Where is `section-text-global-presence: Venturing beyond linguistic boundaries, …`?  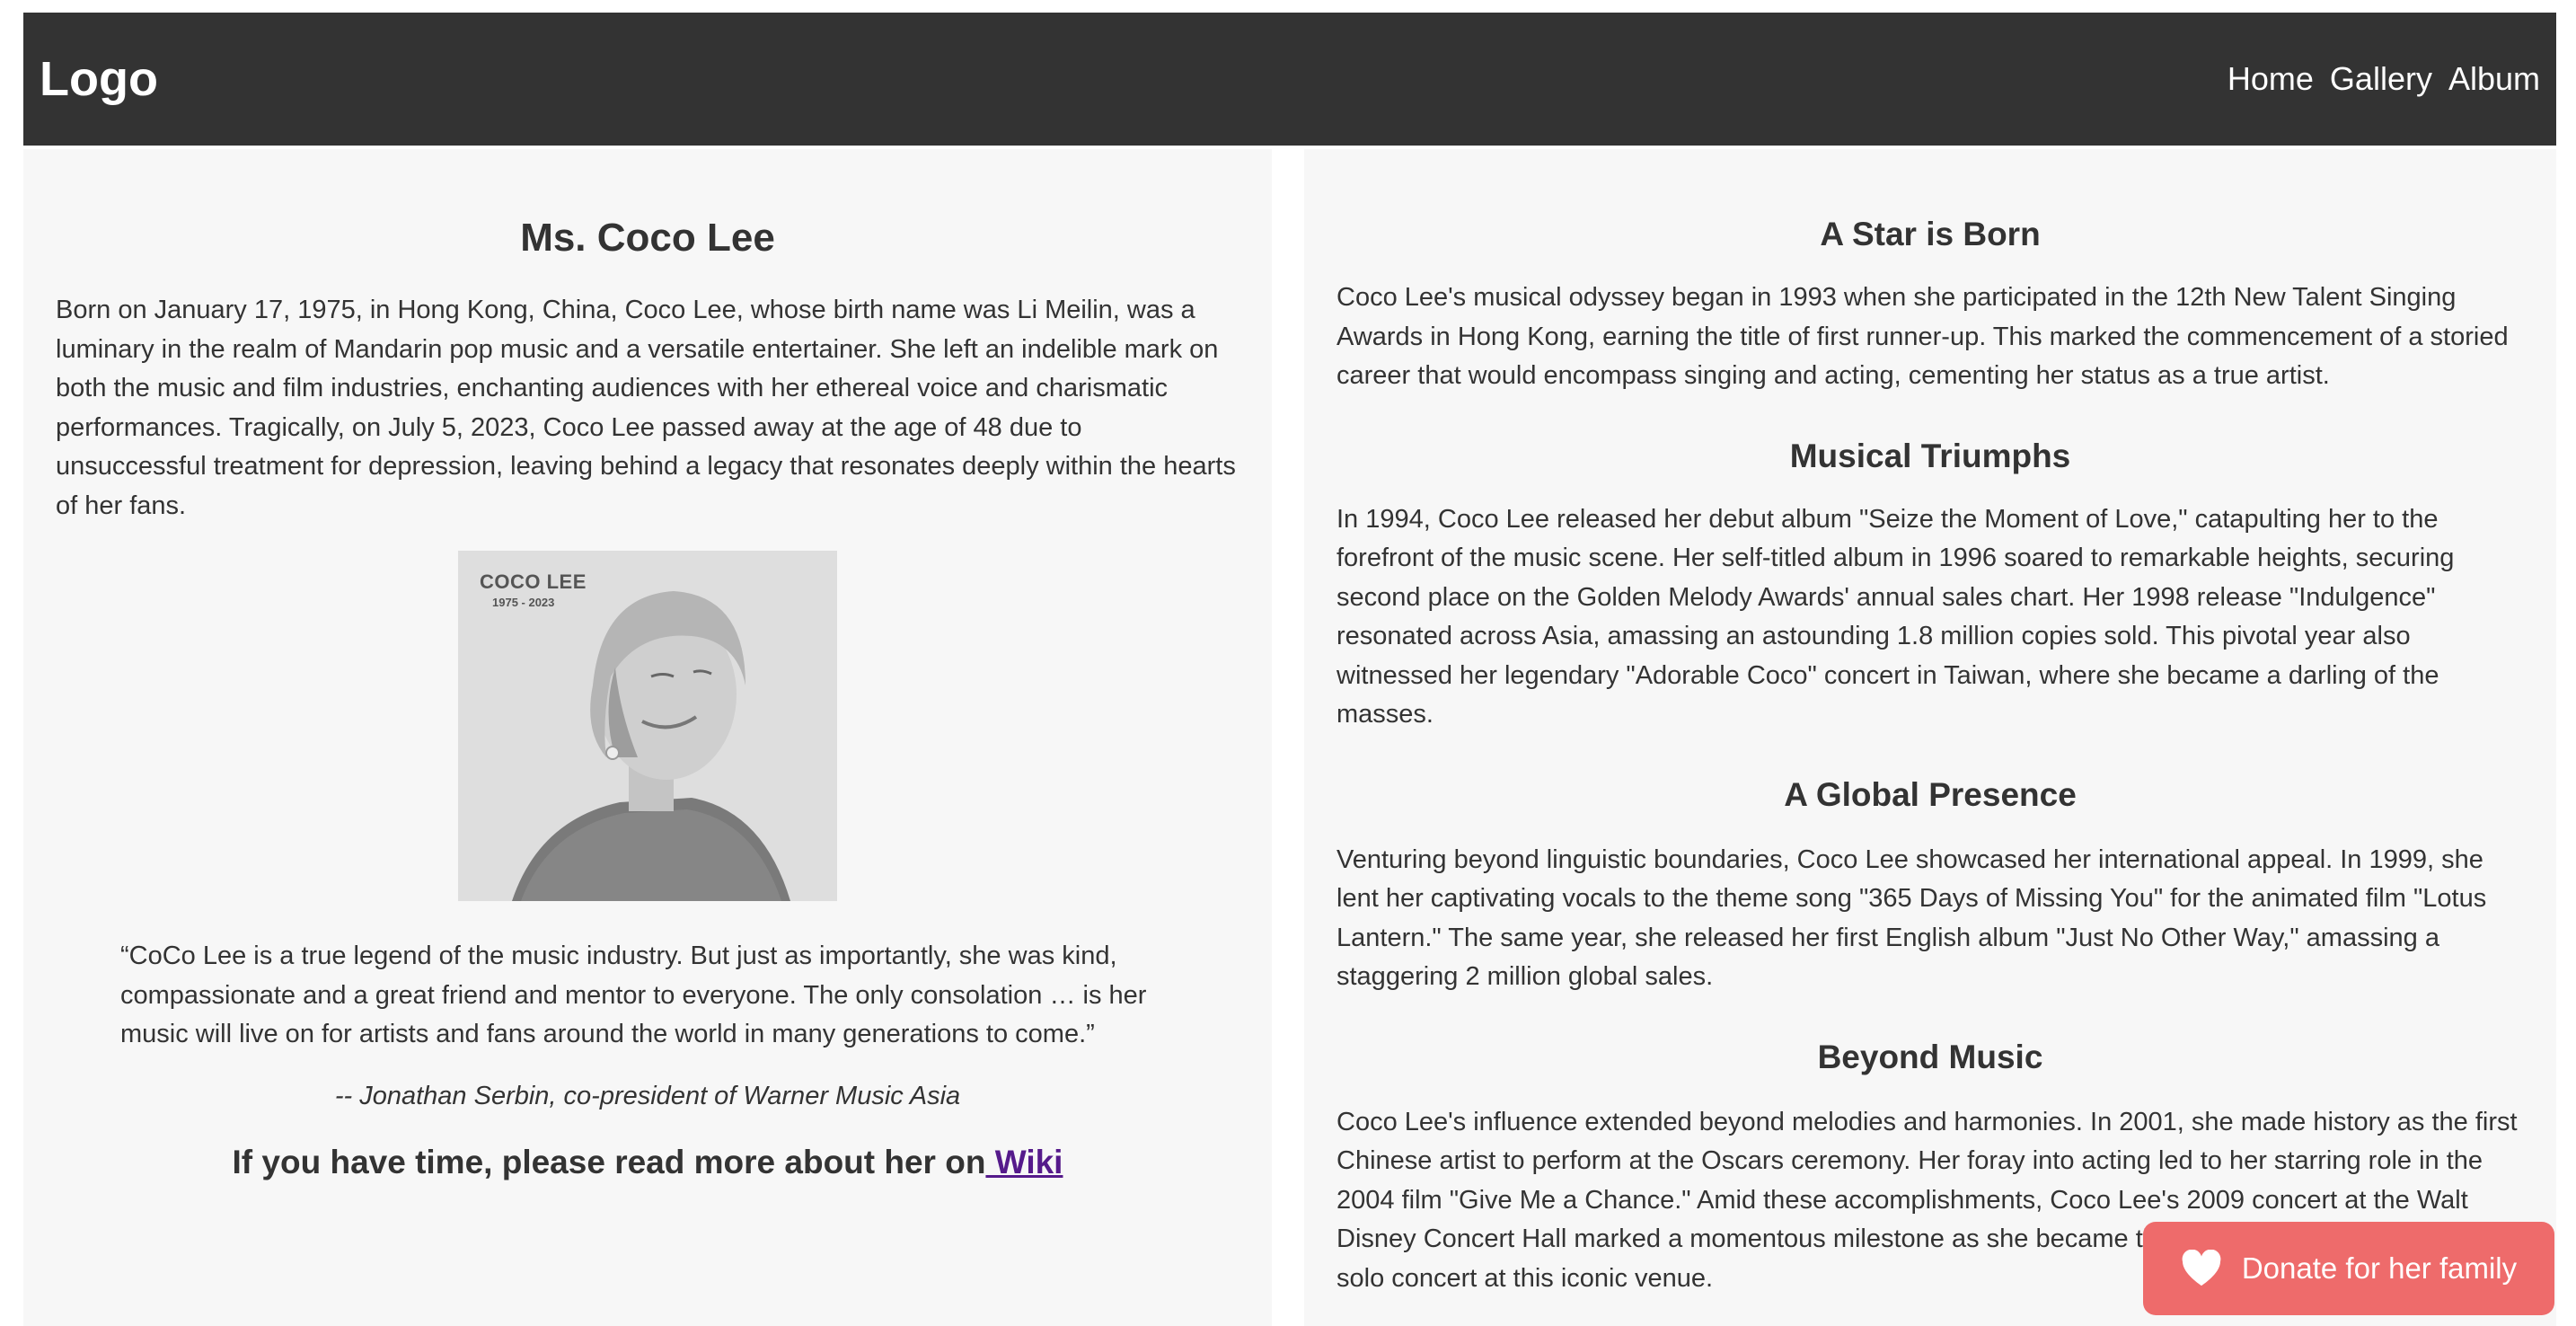 section-text-global-presence: Venturing beyond linguistic boundaries, … is located at coordinates (1912, 918).